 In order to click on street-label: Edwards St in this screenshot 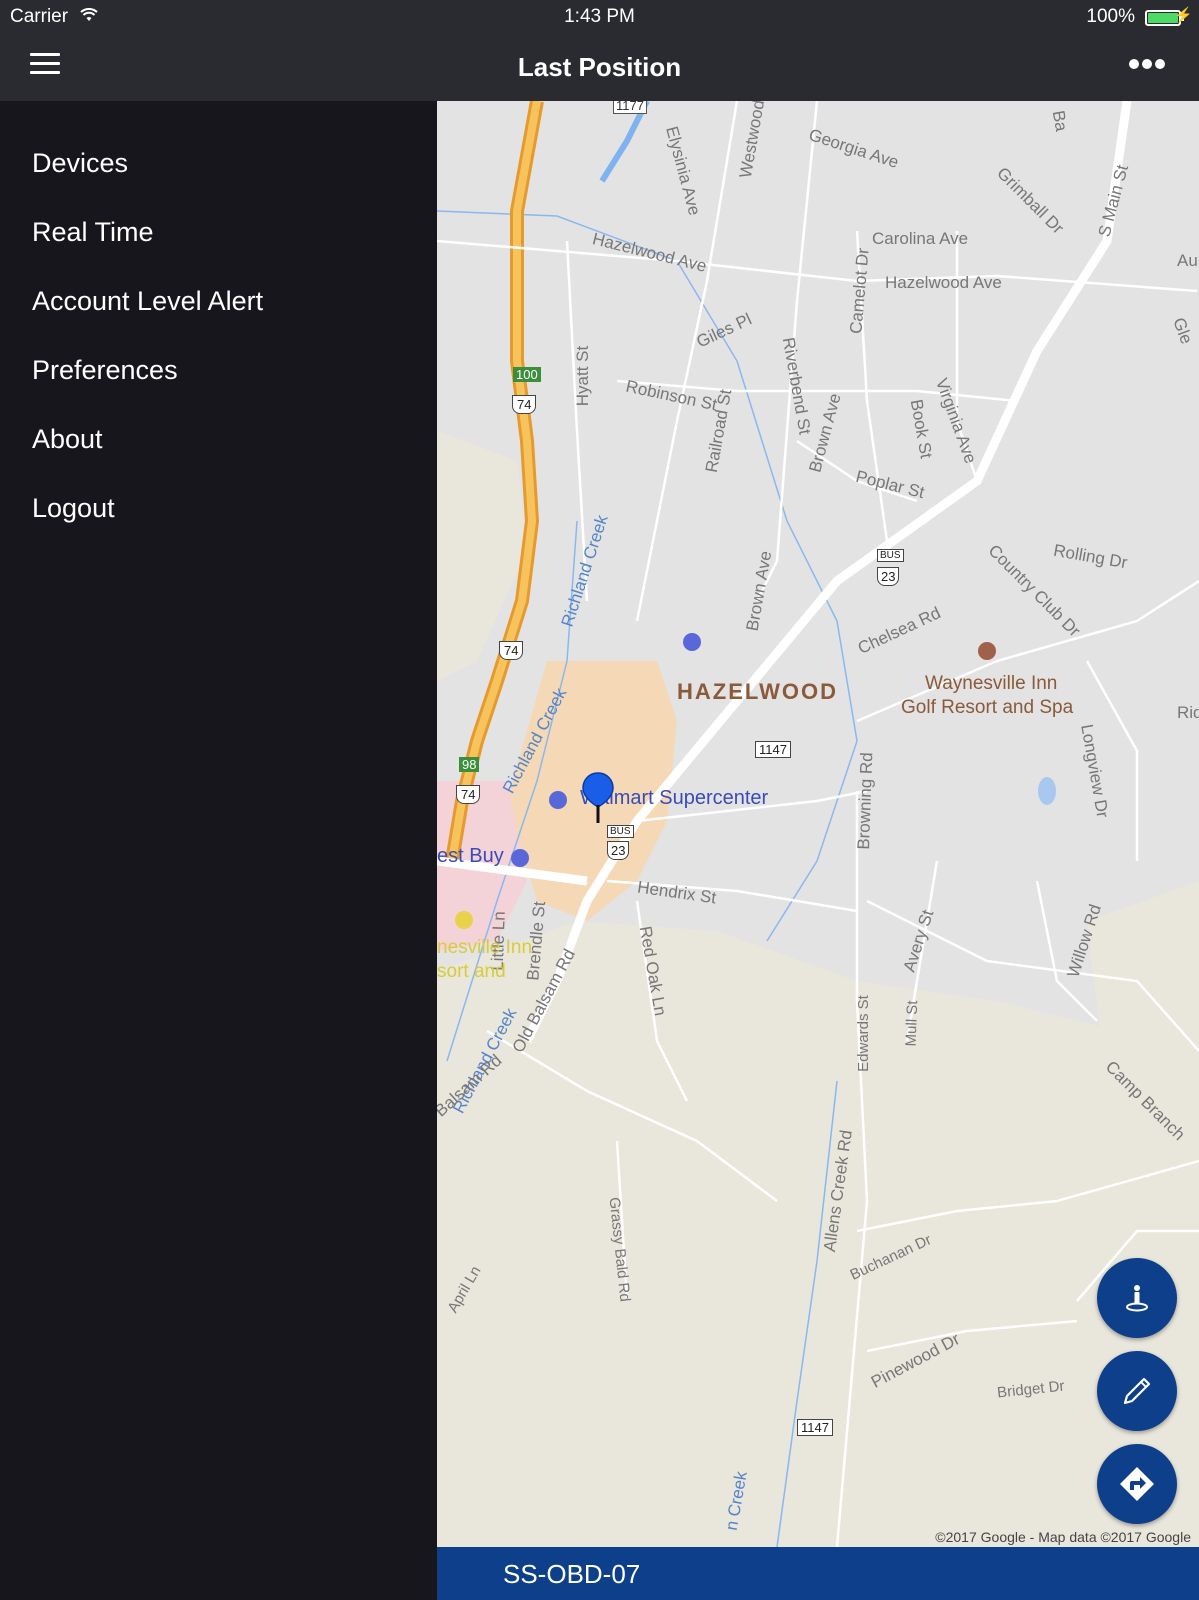, I will do `click(863, 1033)`.